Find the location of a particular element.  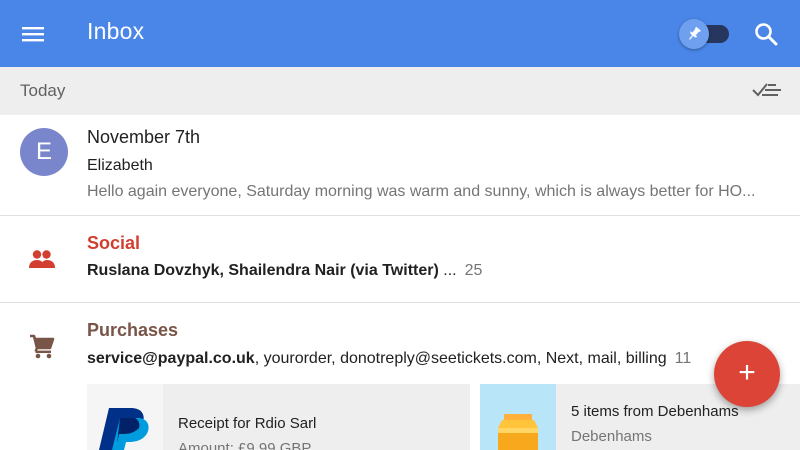

app-bar: Inbox is located at coordinates (400, 33).